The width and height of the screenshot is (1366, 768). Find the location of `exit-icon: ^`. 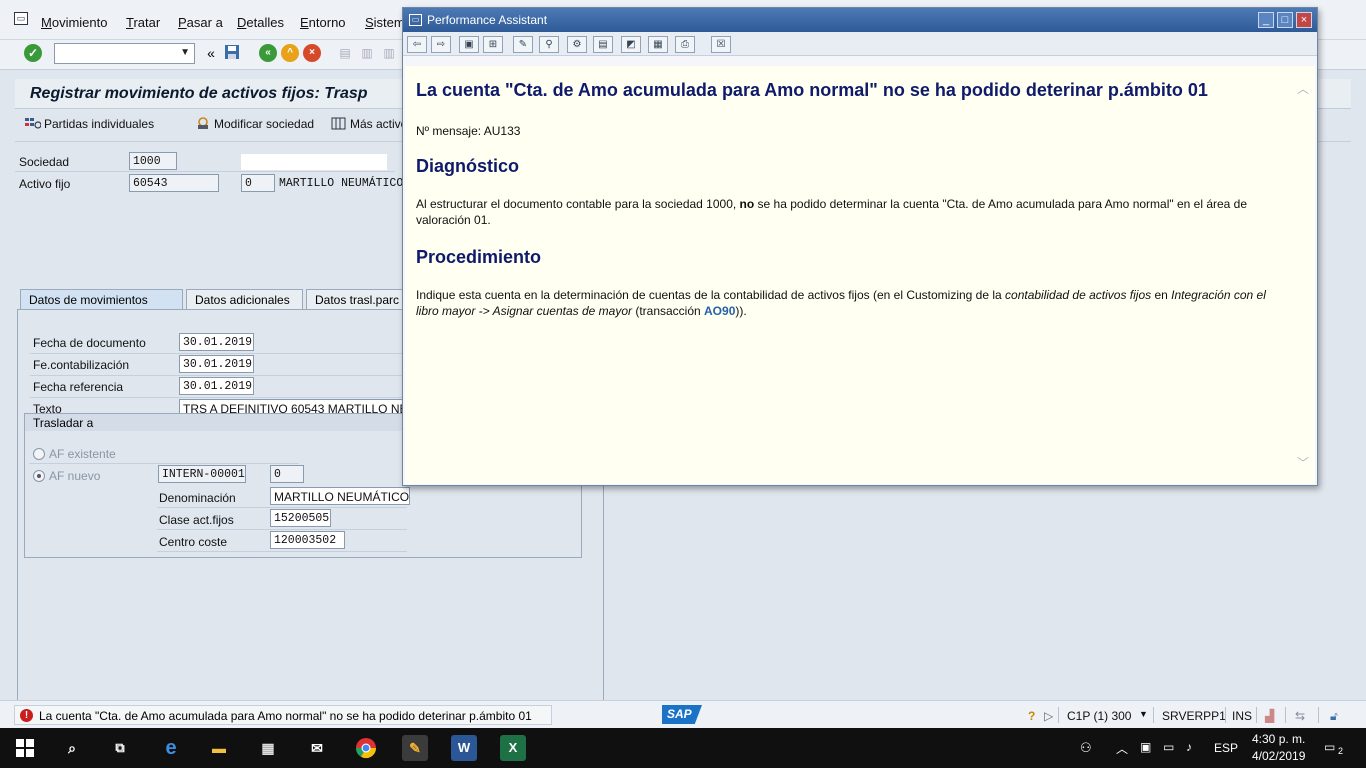

exit-icon: ^ is located at coordinates (290, 53).